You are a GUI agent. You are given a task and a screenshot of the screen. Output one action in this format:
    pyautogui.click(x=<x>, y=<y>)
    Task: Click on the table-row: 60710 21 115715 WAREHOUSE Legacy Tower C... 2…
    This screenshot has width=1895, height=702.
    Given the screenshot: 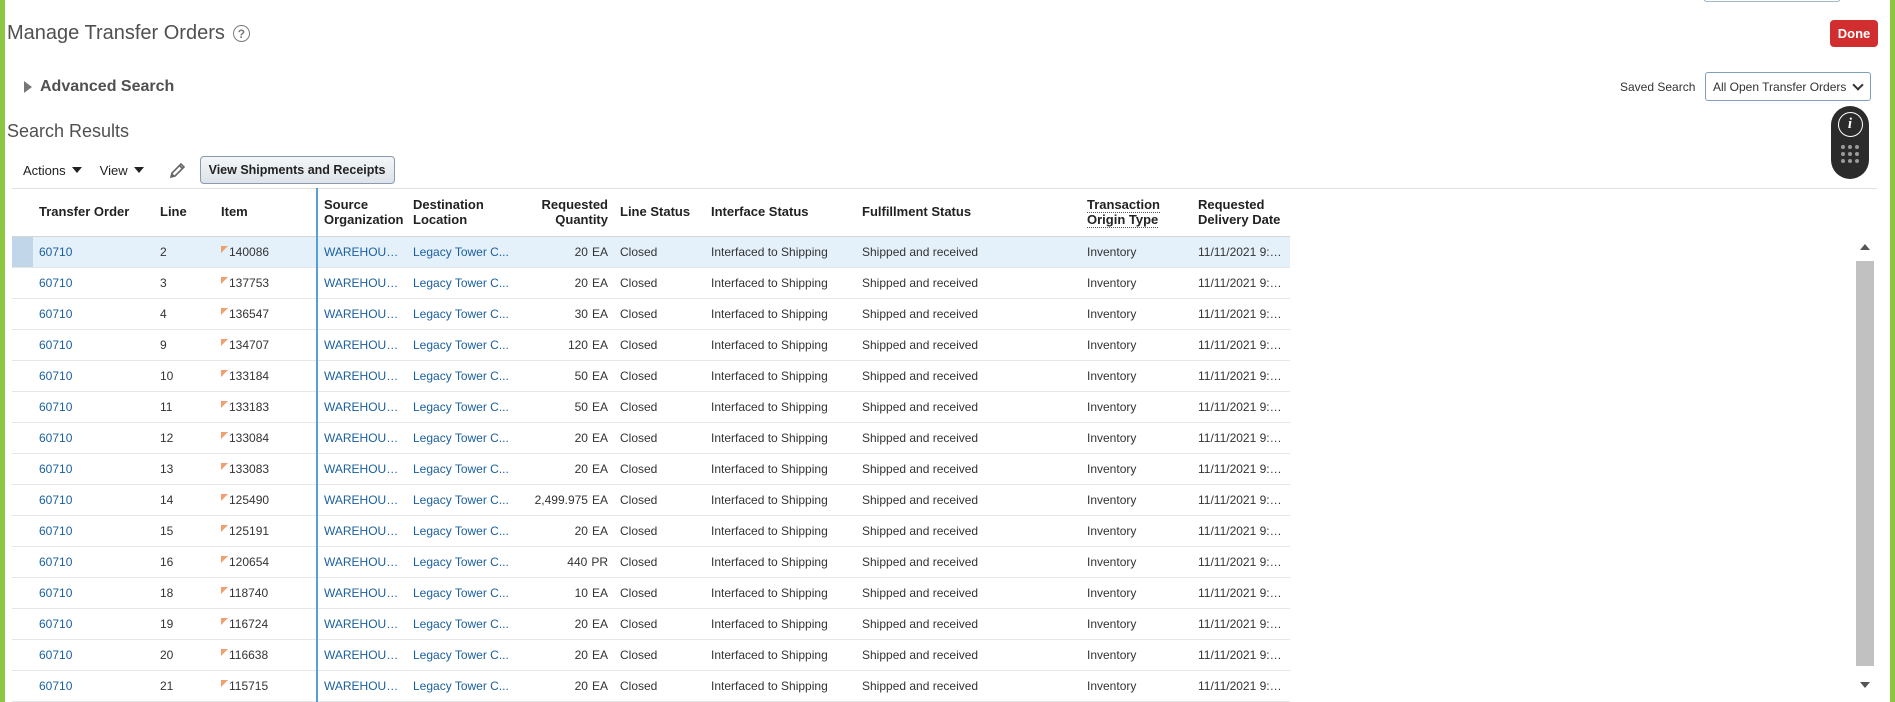 What is the action you would take?
    pyautogui.click(x=651, y=686)
    